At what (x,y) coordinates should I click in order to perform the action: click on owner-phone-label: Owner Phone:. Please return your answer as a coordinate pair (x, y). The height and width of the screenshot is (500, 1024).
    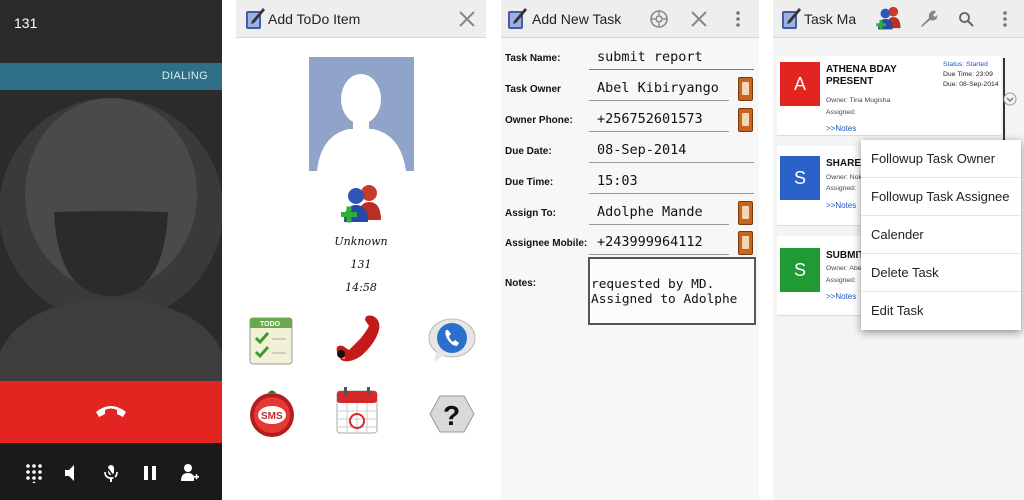
    Looking at the image, I should click on (539, 120).